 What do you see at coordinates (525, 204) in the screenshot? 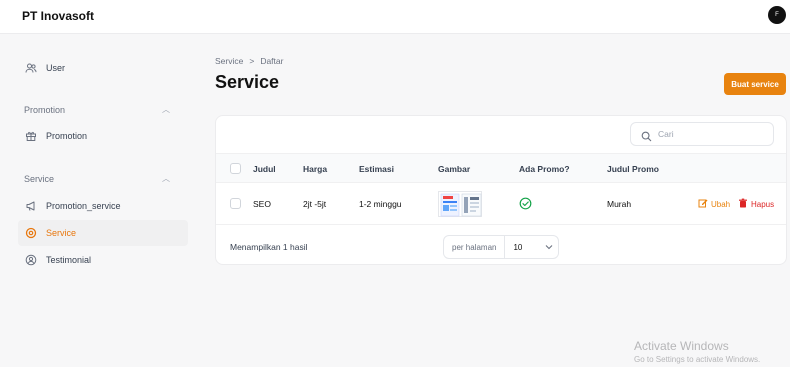
I see `check-circle-icon` at bounding box center [525, 204].